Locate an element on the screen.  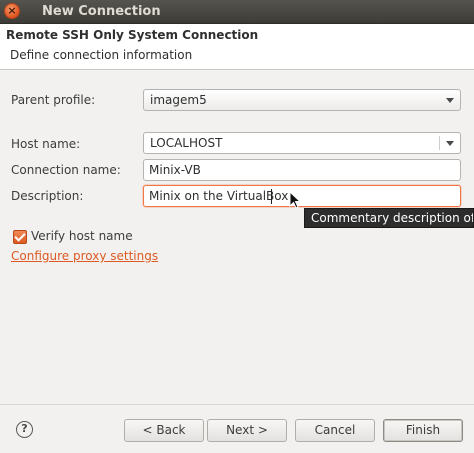
host-name-value: LOCALHOST is located at coordinates (186, 143).